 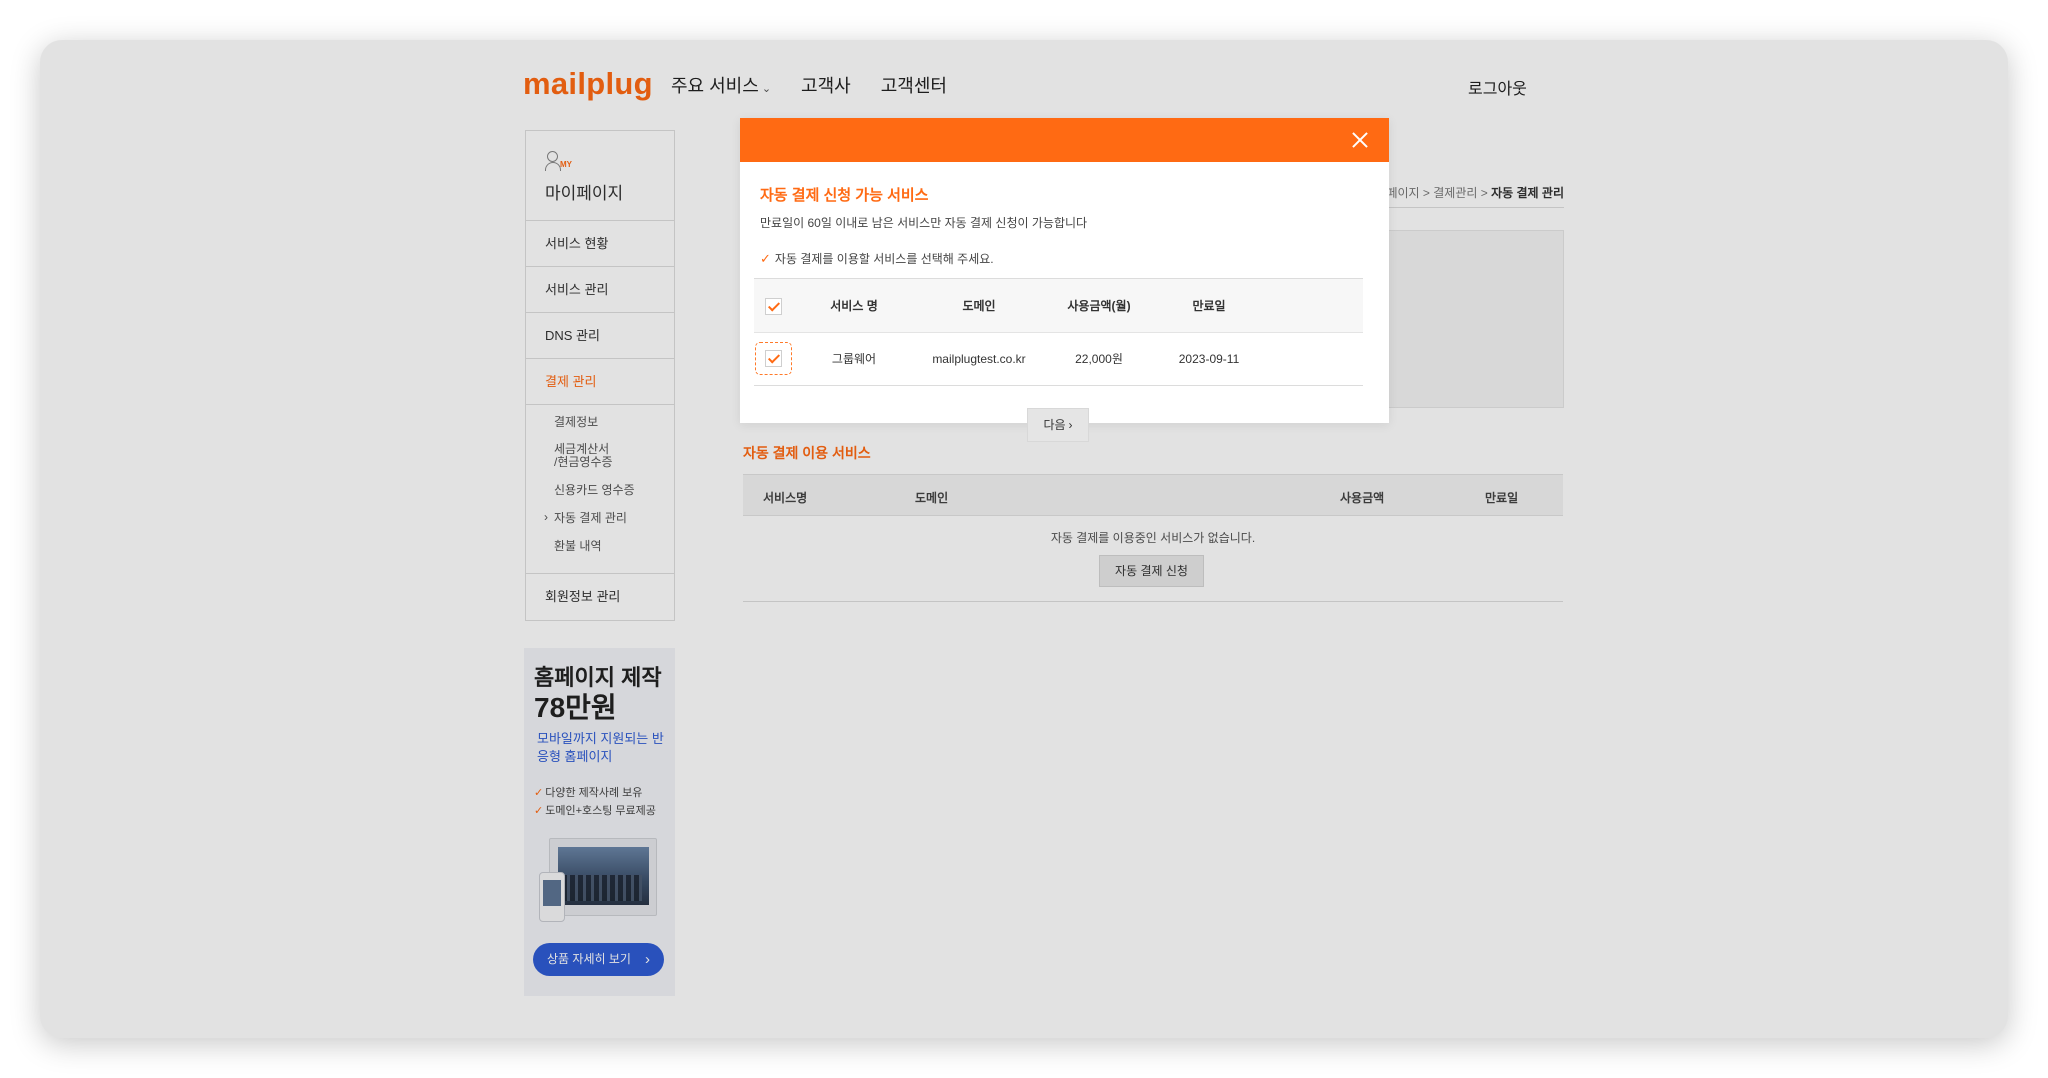 I want to click on close-icon, so click(x=1360, y=140).